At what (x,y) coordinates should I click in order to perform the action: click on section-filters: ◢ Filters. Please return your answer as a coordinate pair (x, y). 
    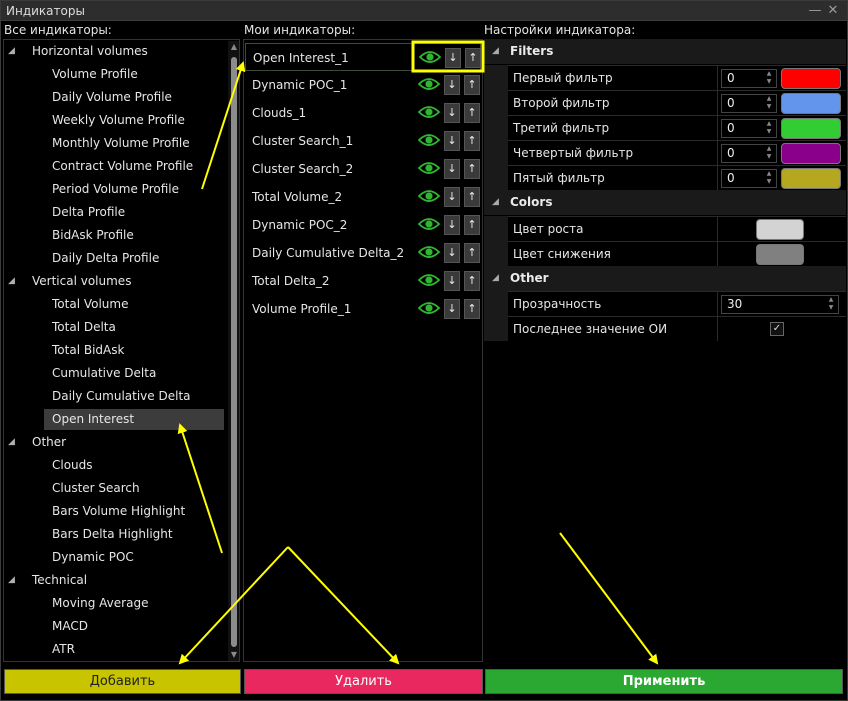
    Looking at the image, I should click on (665, 51).